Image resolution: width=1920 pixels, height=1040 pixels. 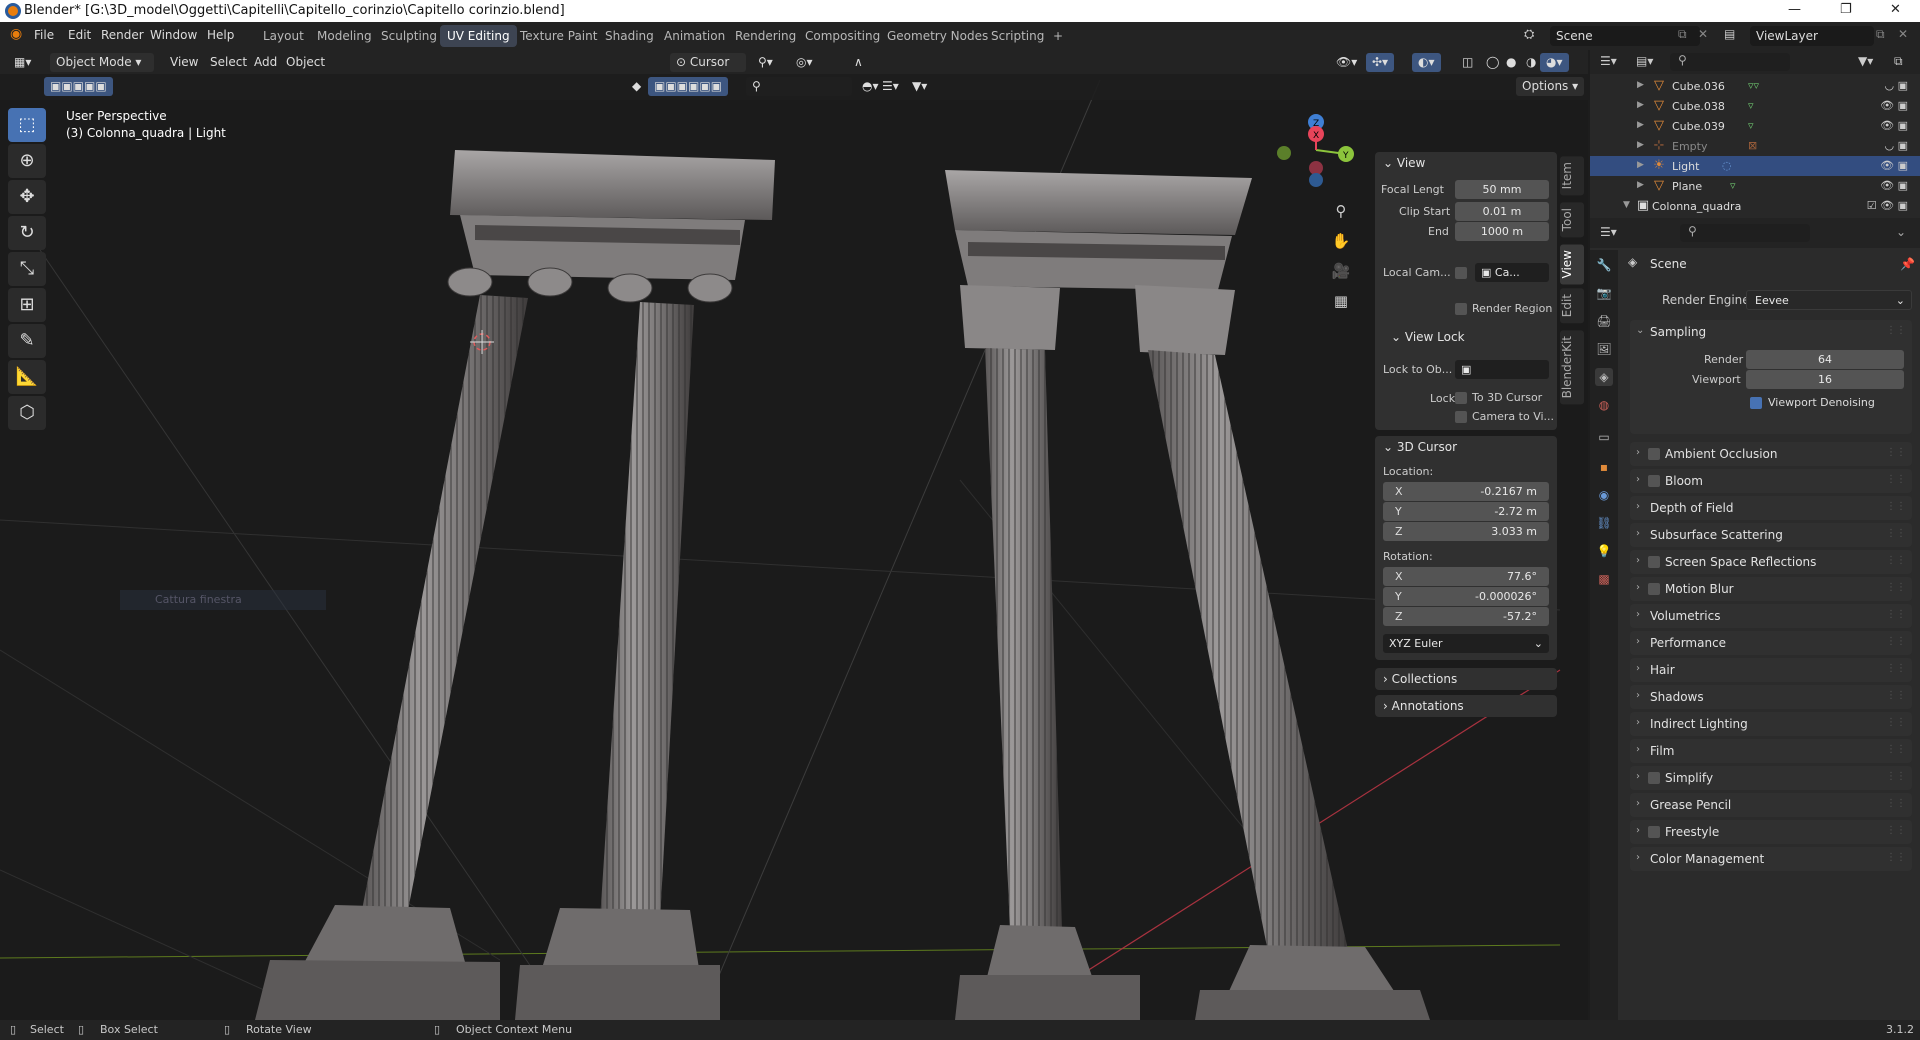 I want to click on tab-view: View, so click(x=1572, y=264).